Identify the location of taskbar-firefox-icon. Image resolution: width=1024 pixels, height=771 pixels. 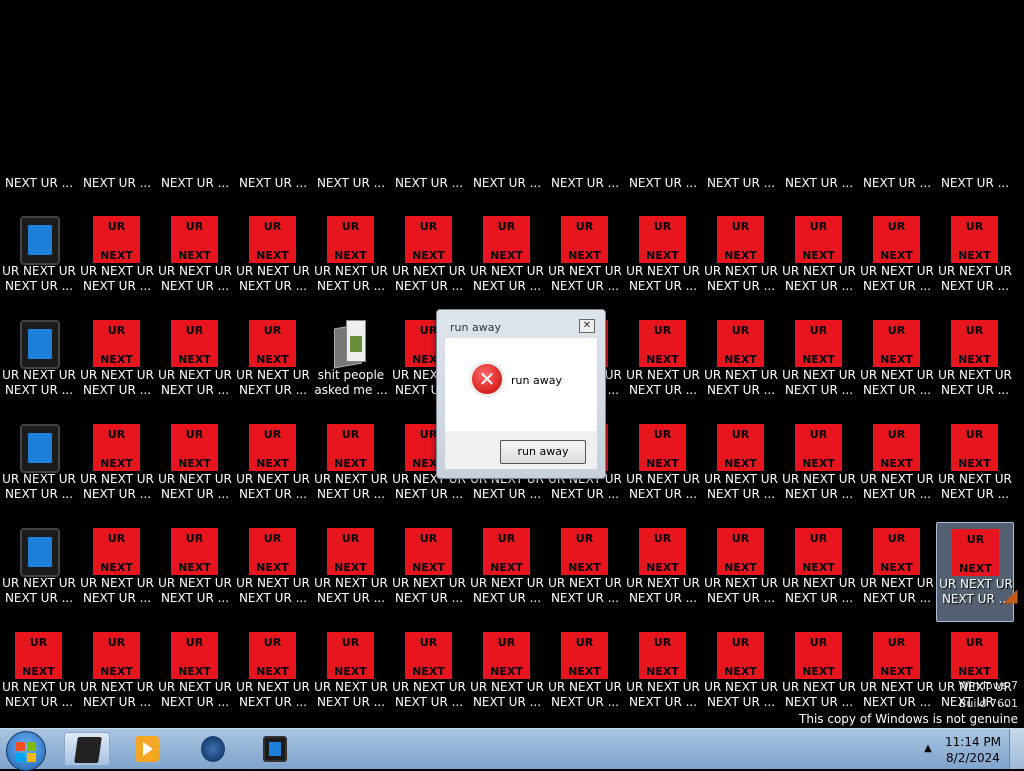
(213, 749).